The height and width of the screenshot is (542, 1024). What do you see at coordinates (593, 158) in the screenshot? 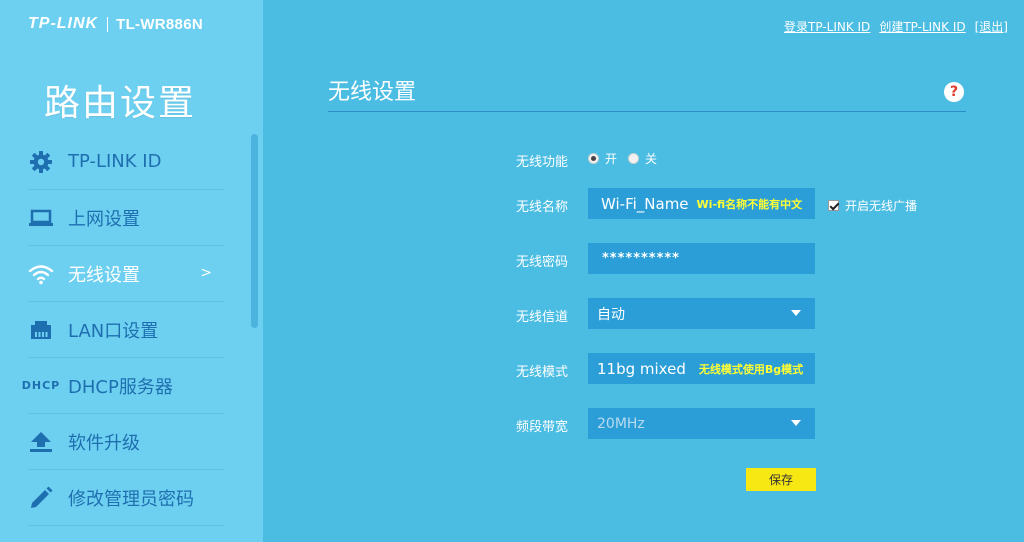
I see `radio-on` at bounding box center [593, 158].